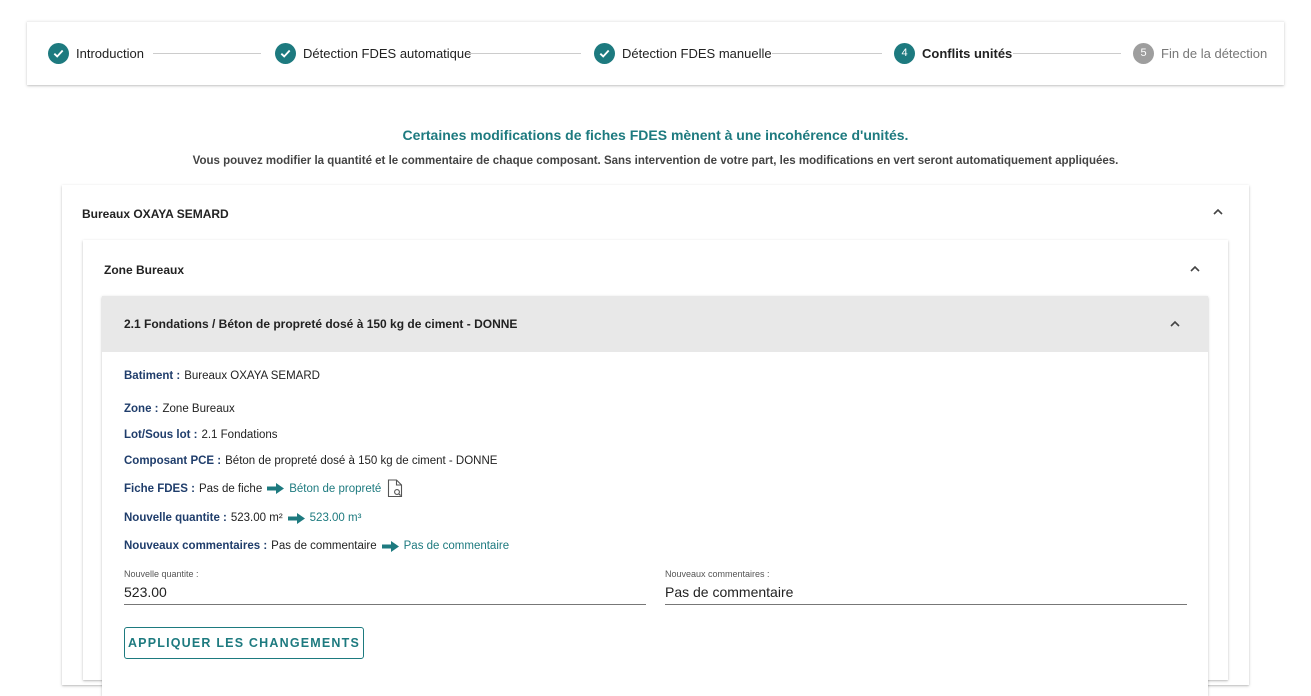  I want to click on info-value: Bureaux OXAYA SEMARD, so click(252, 376).